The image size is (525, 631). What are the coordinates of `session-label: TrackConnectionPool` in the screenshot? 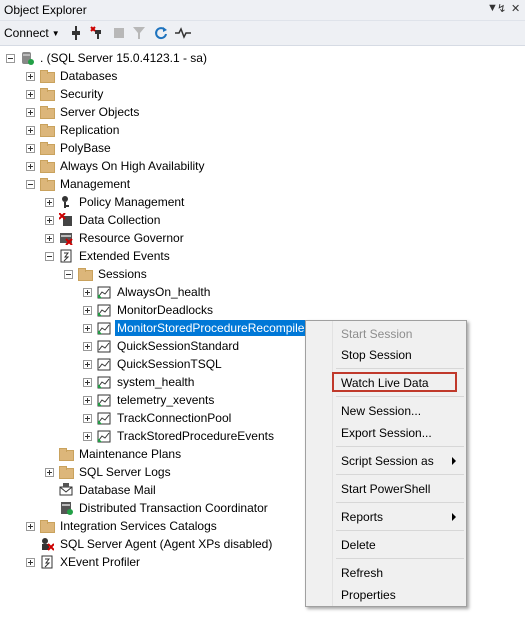 It's located at (174, 418).